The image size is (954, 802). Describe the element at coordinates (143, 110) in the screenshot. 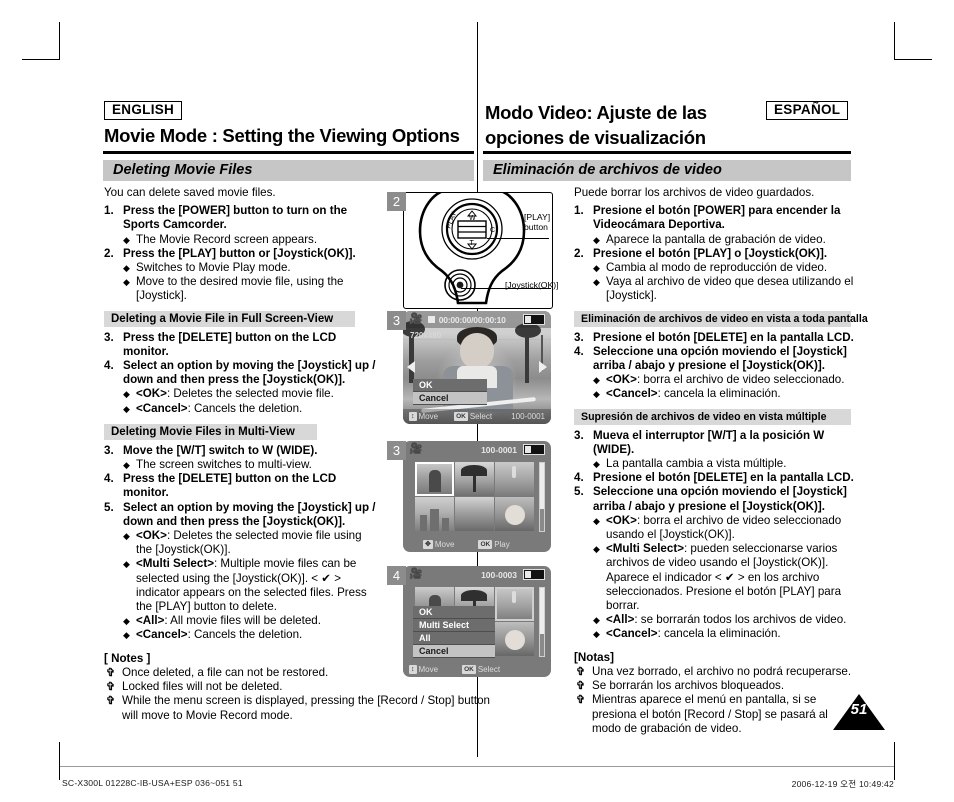

I see `language-badge-english: ENGLISH` at that location.